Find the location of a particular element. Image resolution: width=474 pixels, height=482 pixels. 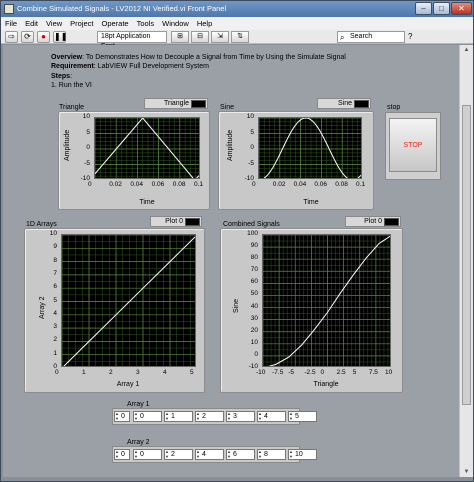

triangle-graph-label: Triangle is located at coordinates (72, 107).